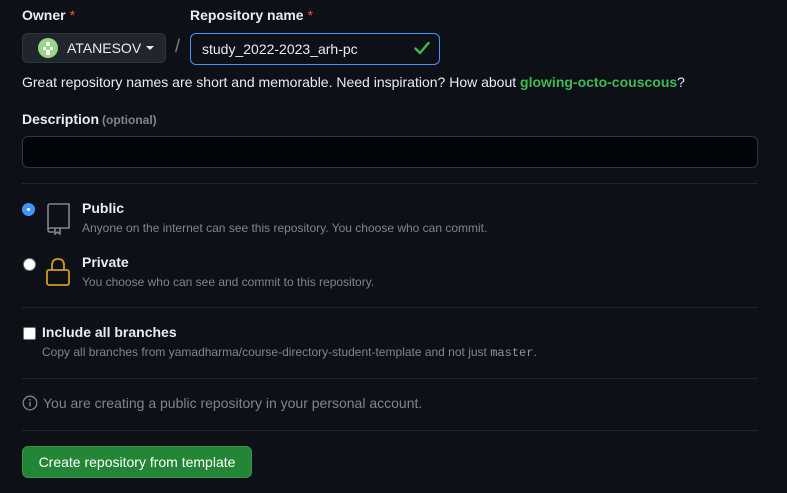  I want to click on create-repository-button: Create repository from template, so click(137, 462).